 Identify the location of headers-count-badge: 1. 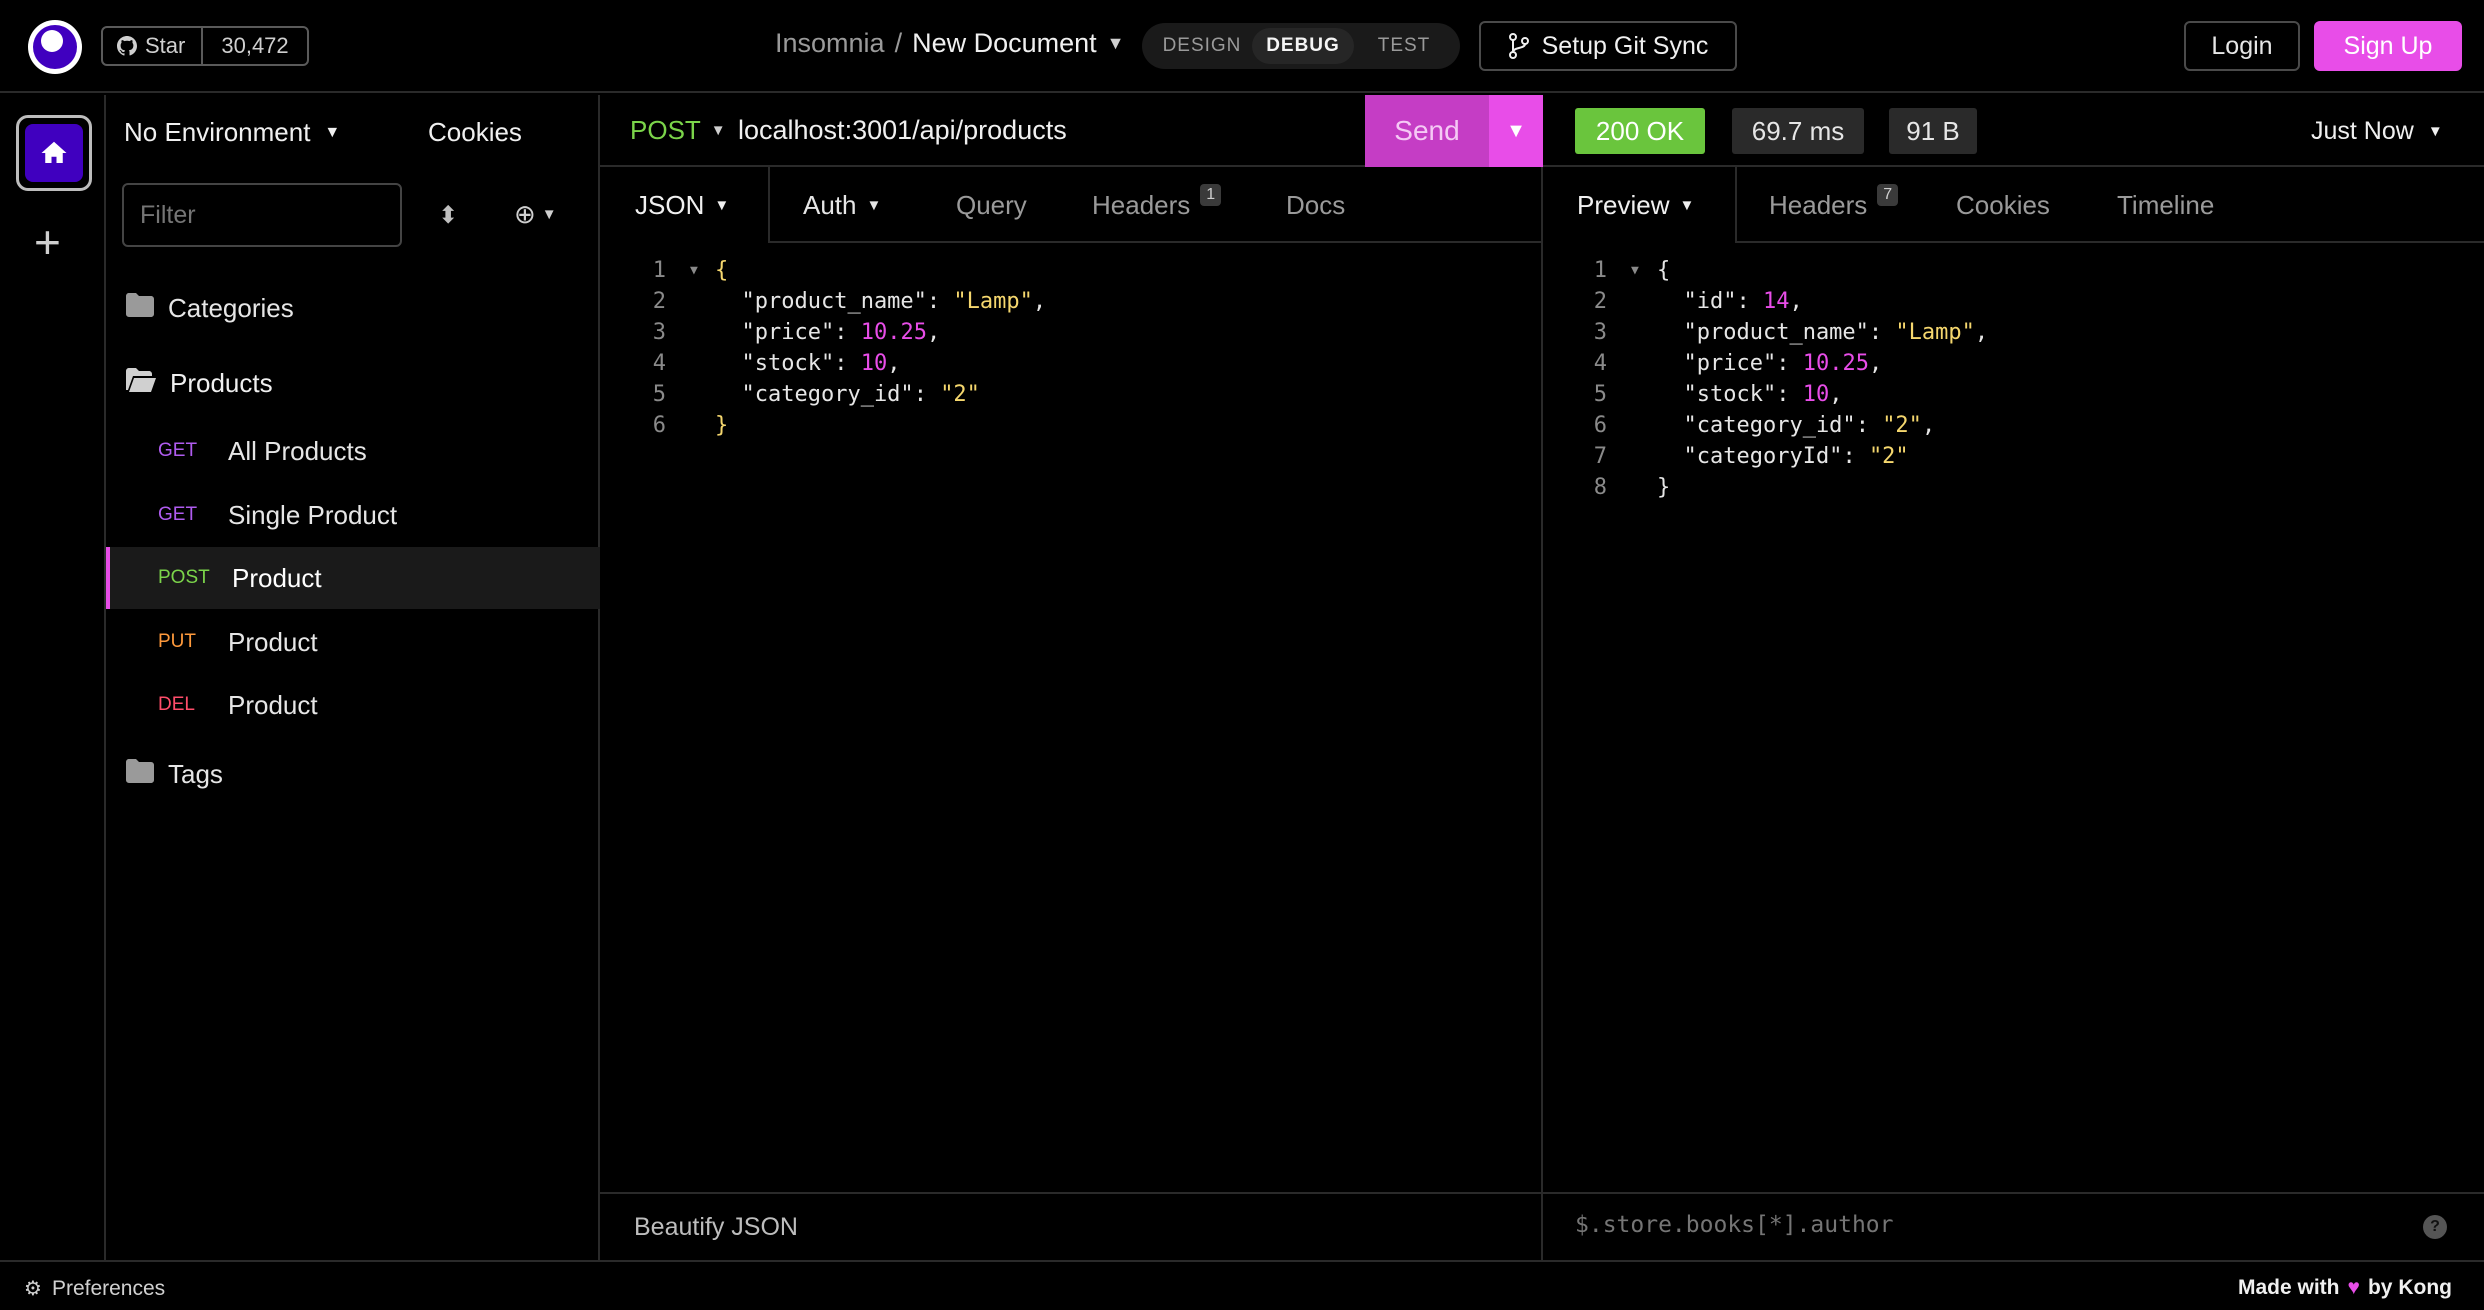
(1211, 195).